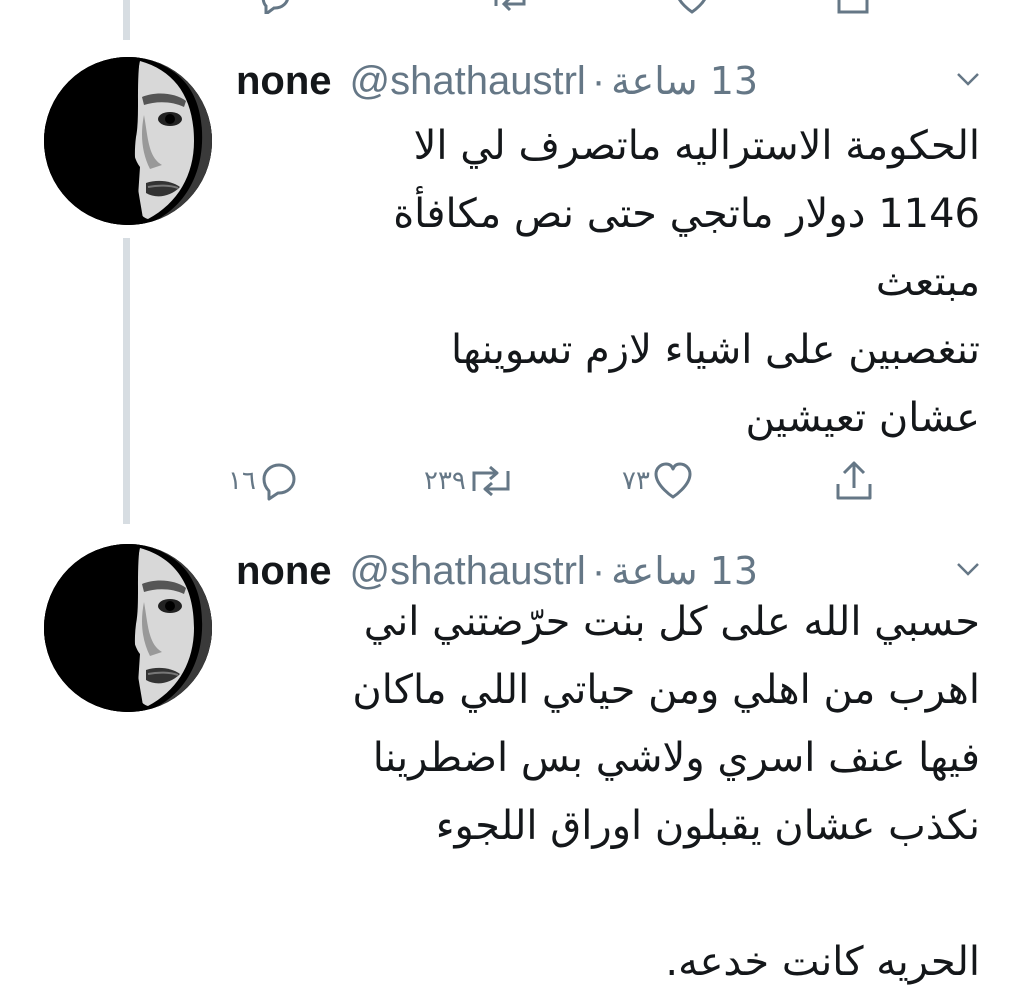 This screenshot has width=1024, height=1002. What do you see at coordinates (470, 481) in the screenshot?
I see `retweet-button: ٢٣٩` at bounding box center [470, 481].